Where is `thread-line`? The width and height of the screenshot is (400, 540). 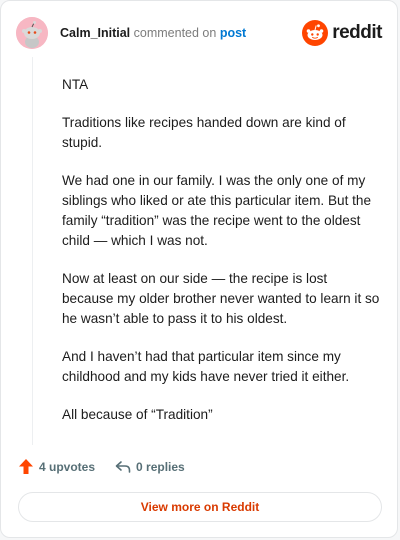 thread-line is located at coordinates (32, 251).